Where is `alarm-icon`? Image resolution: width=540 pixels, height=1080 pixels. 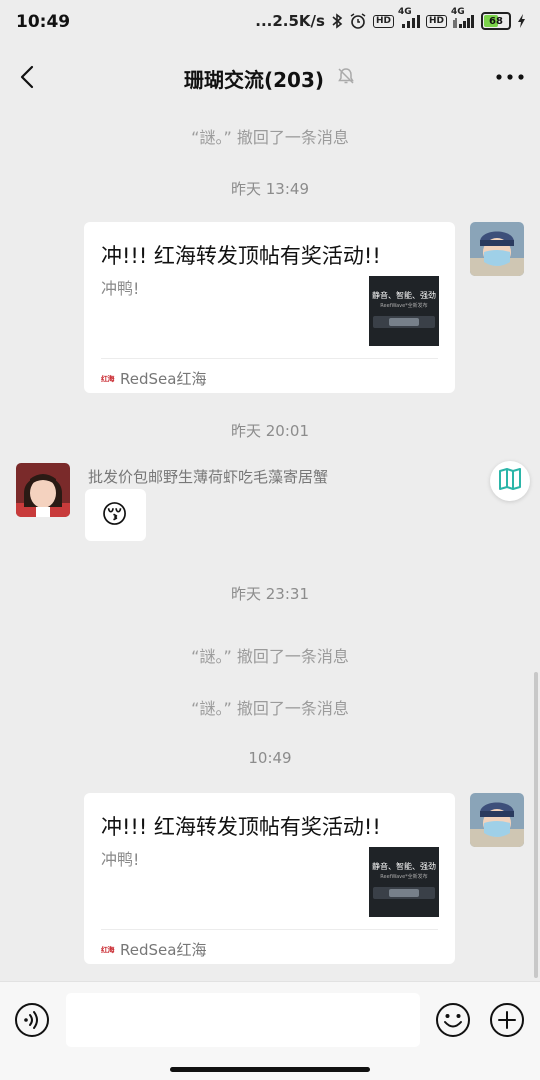
alarm-icon is located at coordinates (358, 21).